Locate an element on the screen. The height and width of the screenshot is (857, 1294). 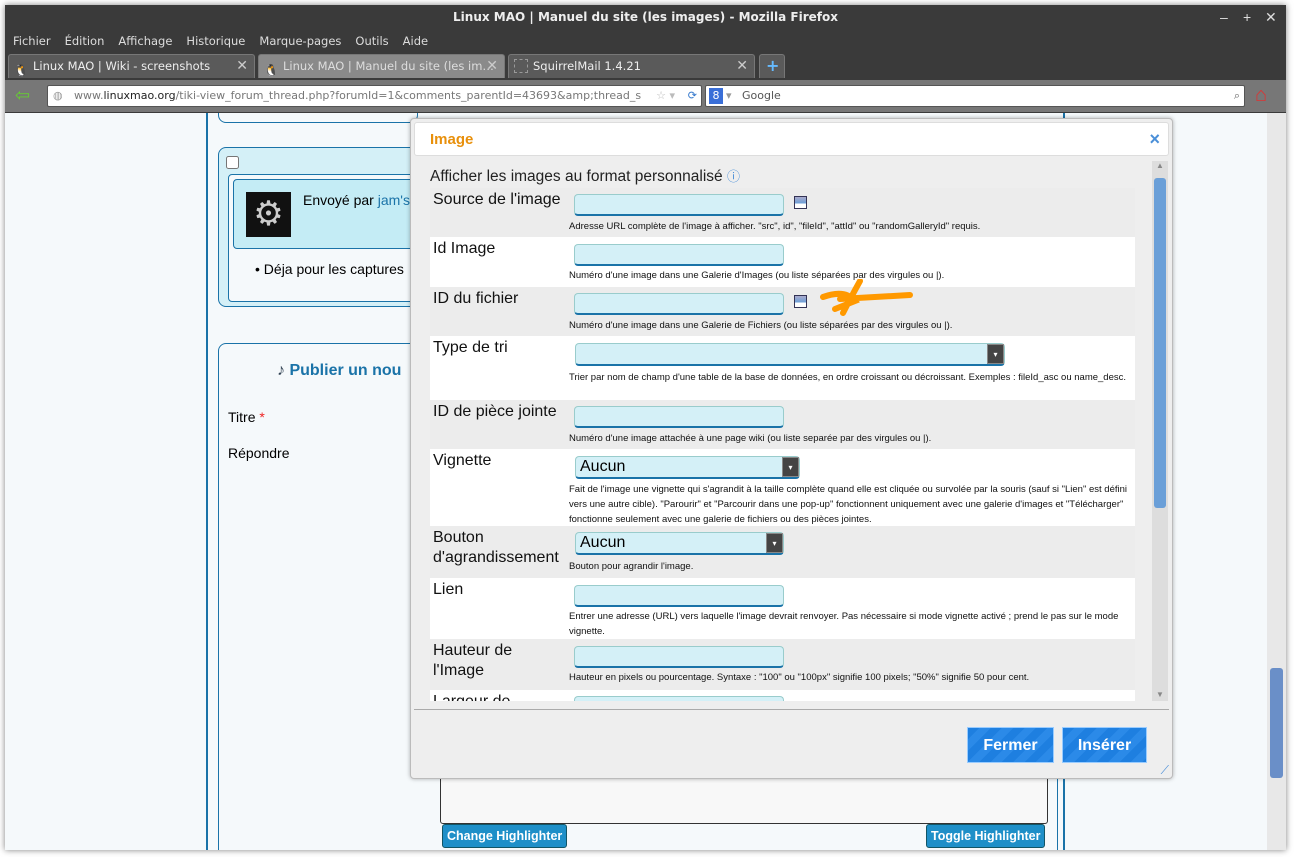
tab-wiki-screenshots: 🐧 Linux MAO | Wiki - screenshots ✕ is located at coordinates (131, 66).